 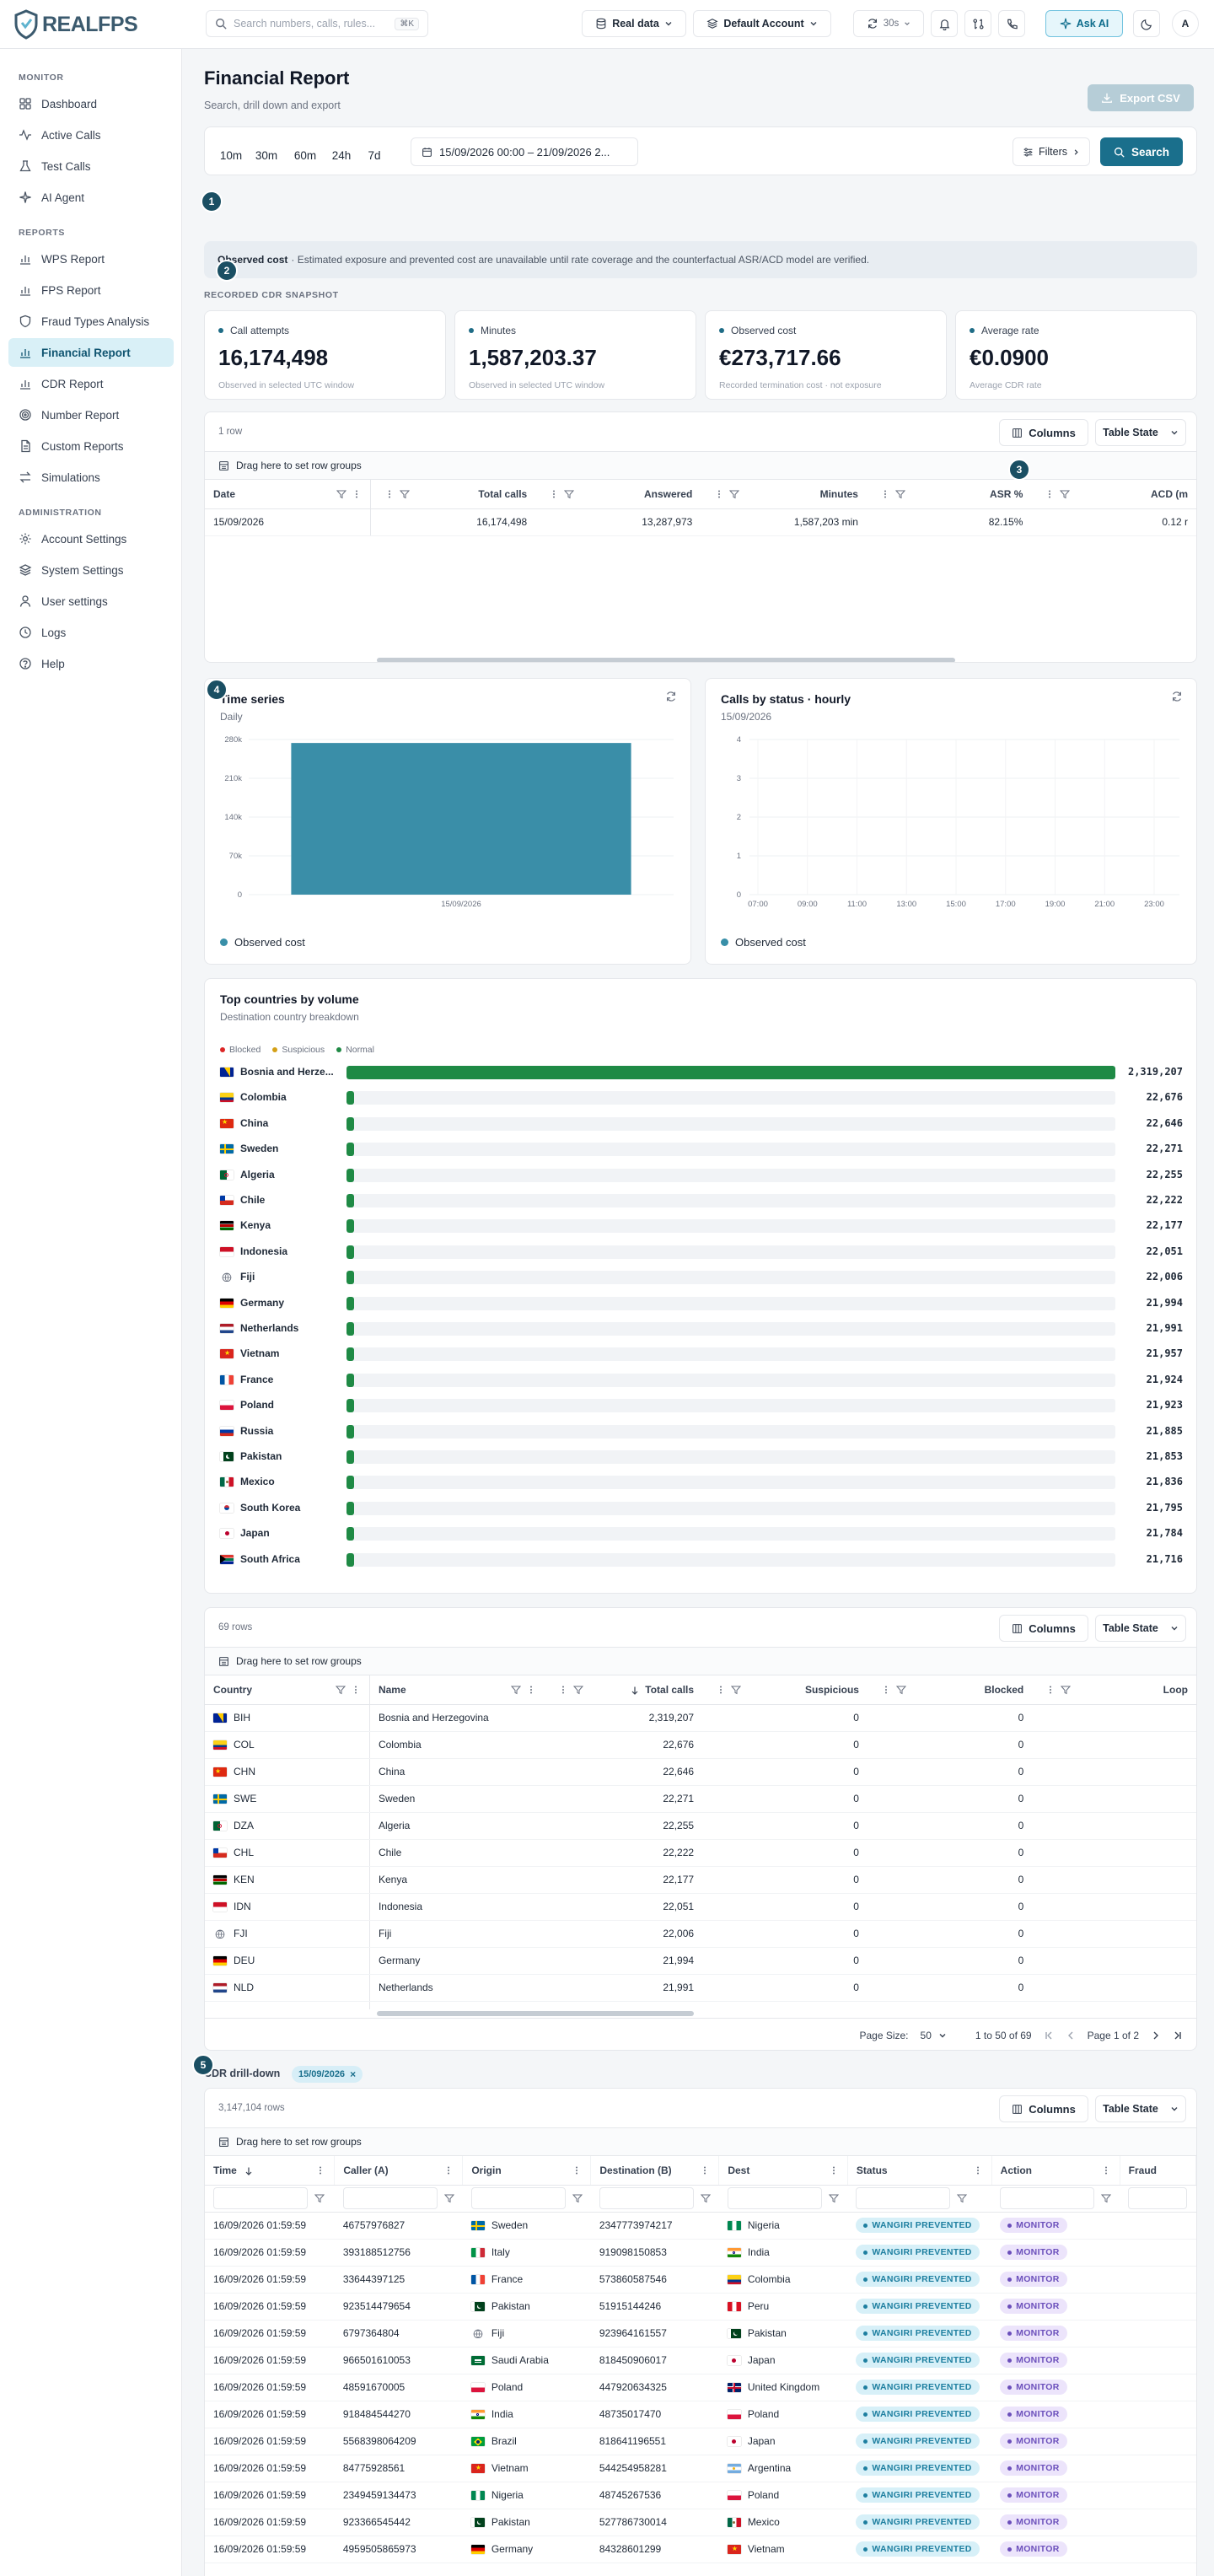 What do you see at coordinates (701, 1431) in the screenshot?
I see `country-bar-row: Russia 21,885` at bounding box center [701, 1431].